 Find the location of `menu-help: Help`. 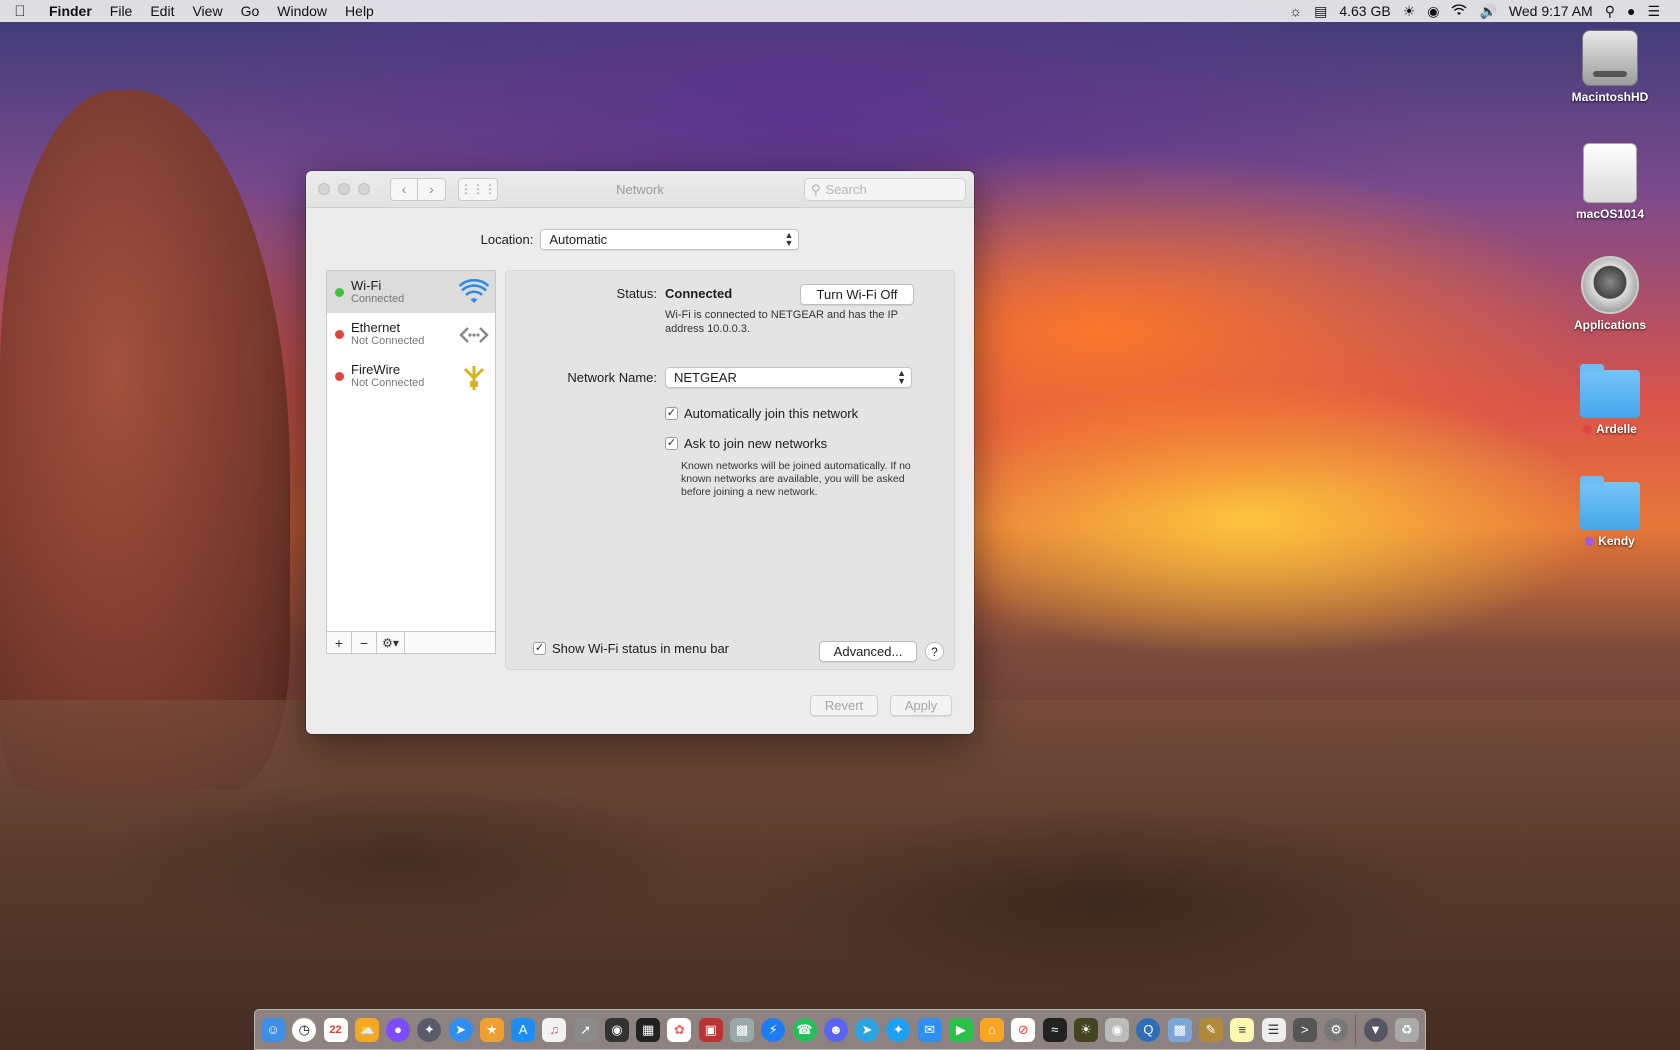

menu-help: Help is located at coordinates (359, 11).